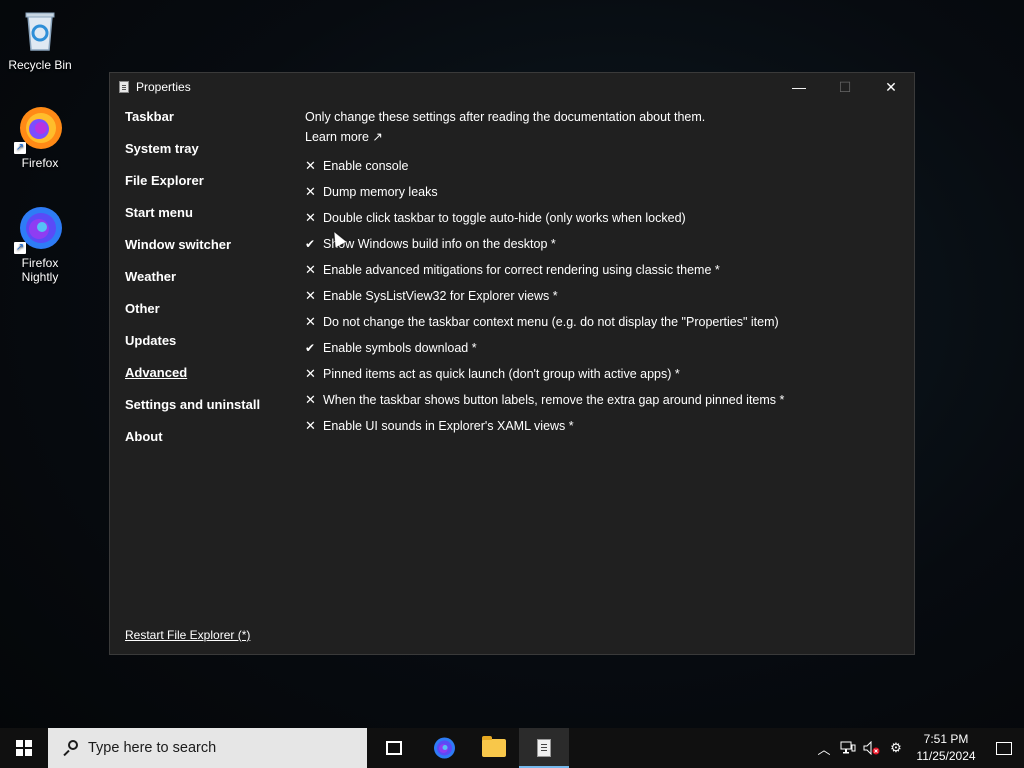 The height and width of the screenshot is (768, 1024). I want to click on settings-gear-icon: ⚙, so click(896, 748).